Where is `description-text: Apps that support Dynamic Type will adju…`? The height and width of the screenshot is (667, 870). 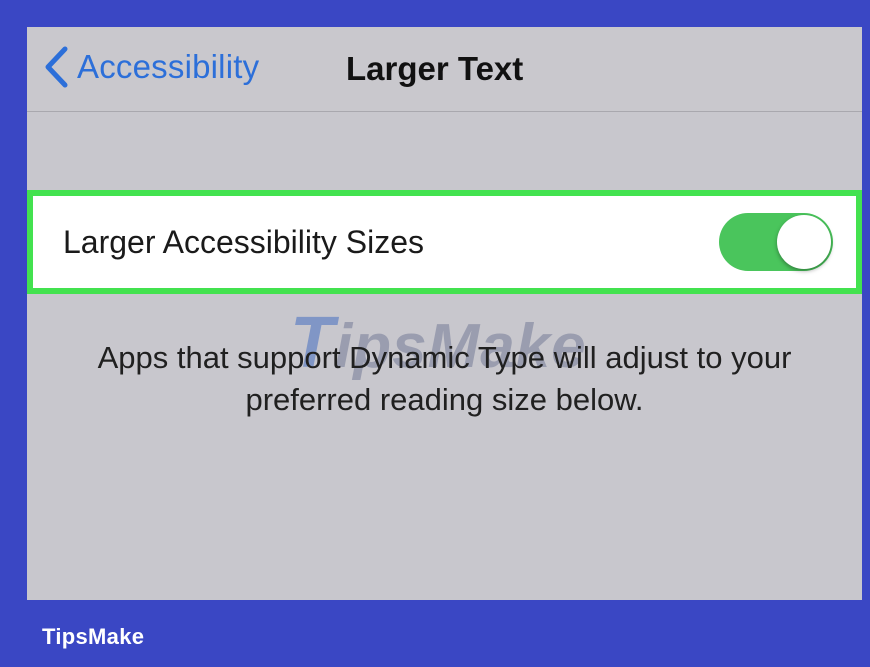
description-text: Apps that support Dynamic Type will adju… is located at coordinates (444, 378).